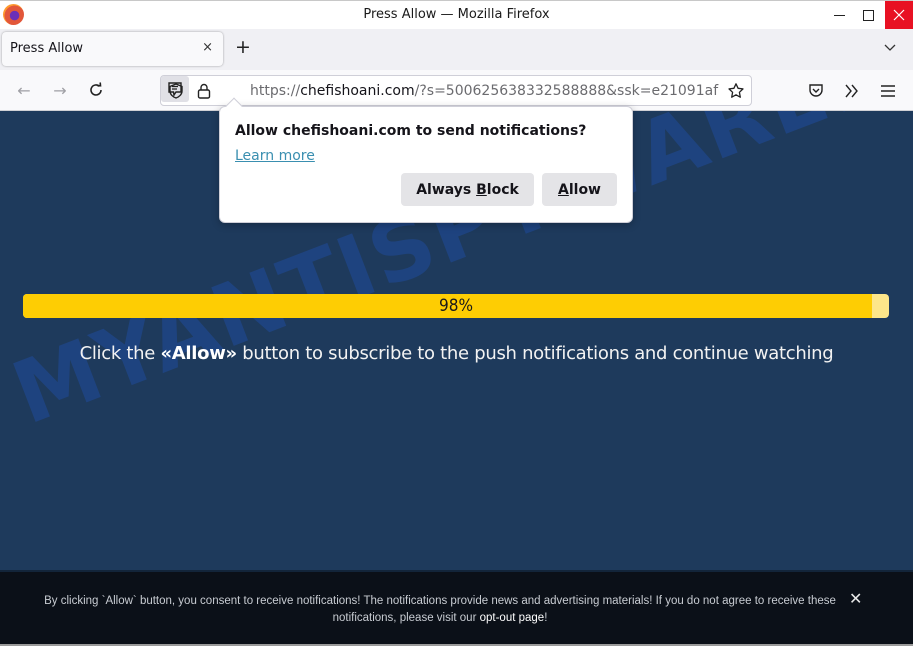  Describe the element at coordinates (24, 90) in the screenshot. I see `back-button: ←` at that location.